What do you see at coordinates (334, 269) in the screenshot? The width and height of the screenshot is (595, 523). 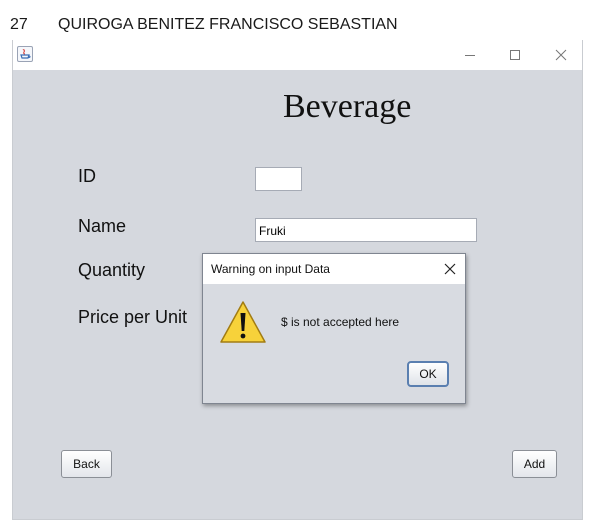 I see `dialog-titlebar: Warning on input Data` at bounding box center [334, 269].